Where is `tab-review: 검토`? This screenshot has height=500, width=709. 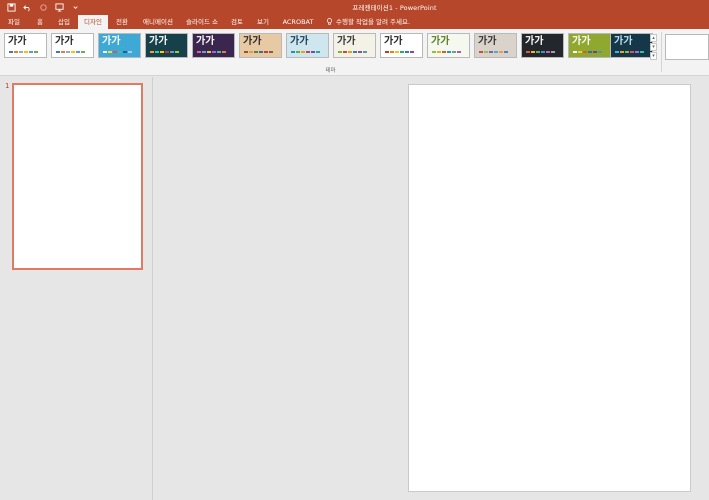 tab-review: 검토 is located at coordinates (237, 22).